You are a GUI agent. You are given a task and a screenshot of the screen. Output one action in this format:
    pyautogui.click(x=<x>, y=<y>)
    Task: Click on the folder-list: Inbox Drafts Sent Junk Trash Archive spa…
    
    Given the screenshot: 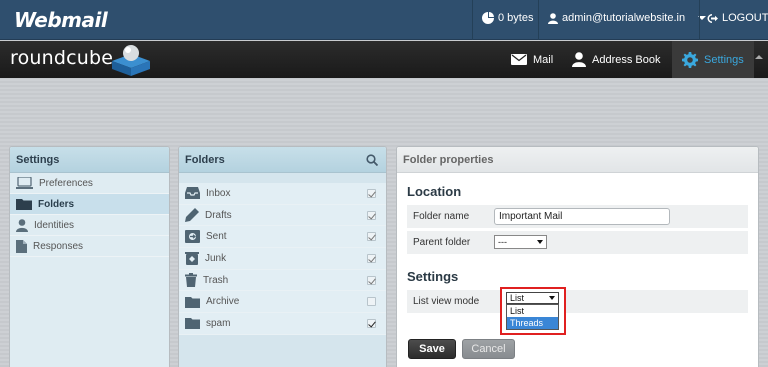 What is the action you would take?
    pyautogui.click(x=282, y=270)
    